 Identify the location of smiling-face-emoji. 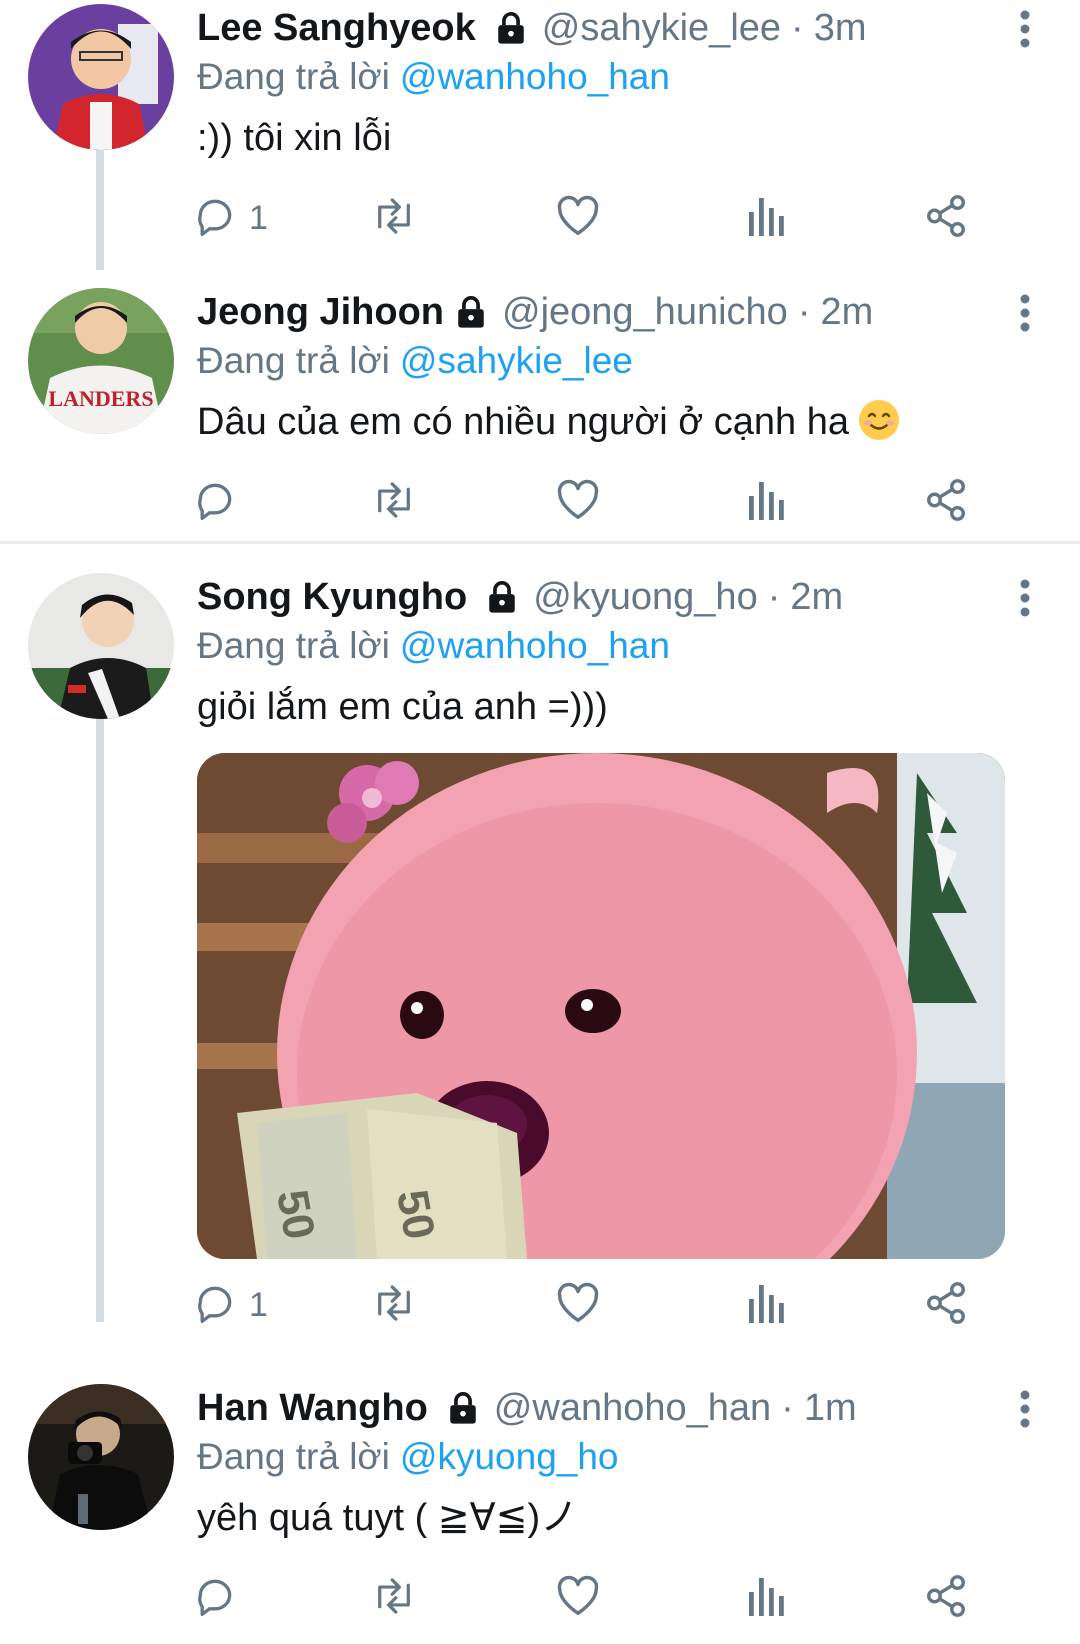
(879, 420).